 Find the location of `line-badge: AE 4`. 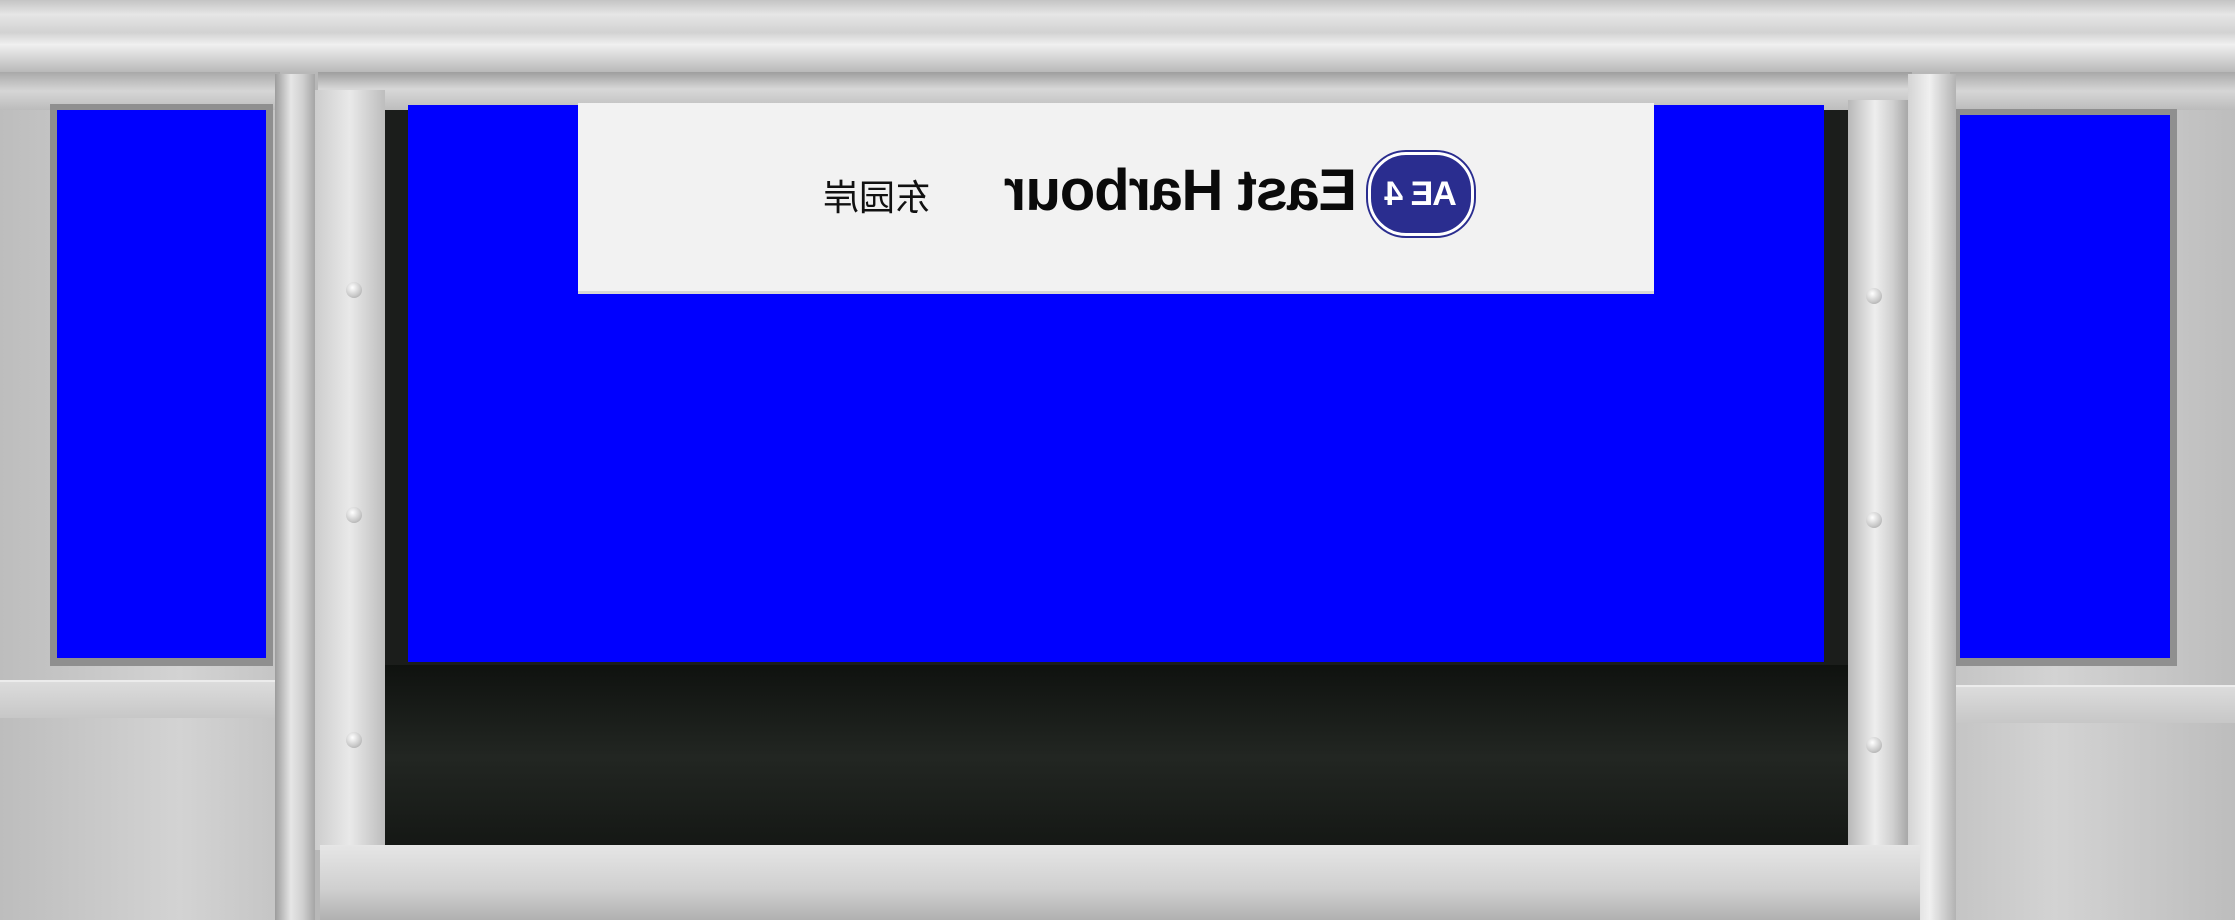

line-badge: AE 4 is located at coordinates (1421, 194).